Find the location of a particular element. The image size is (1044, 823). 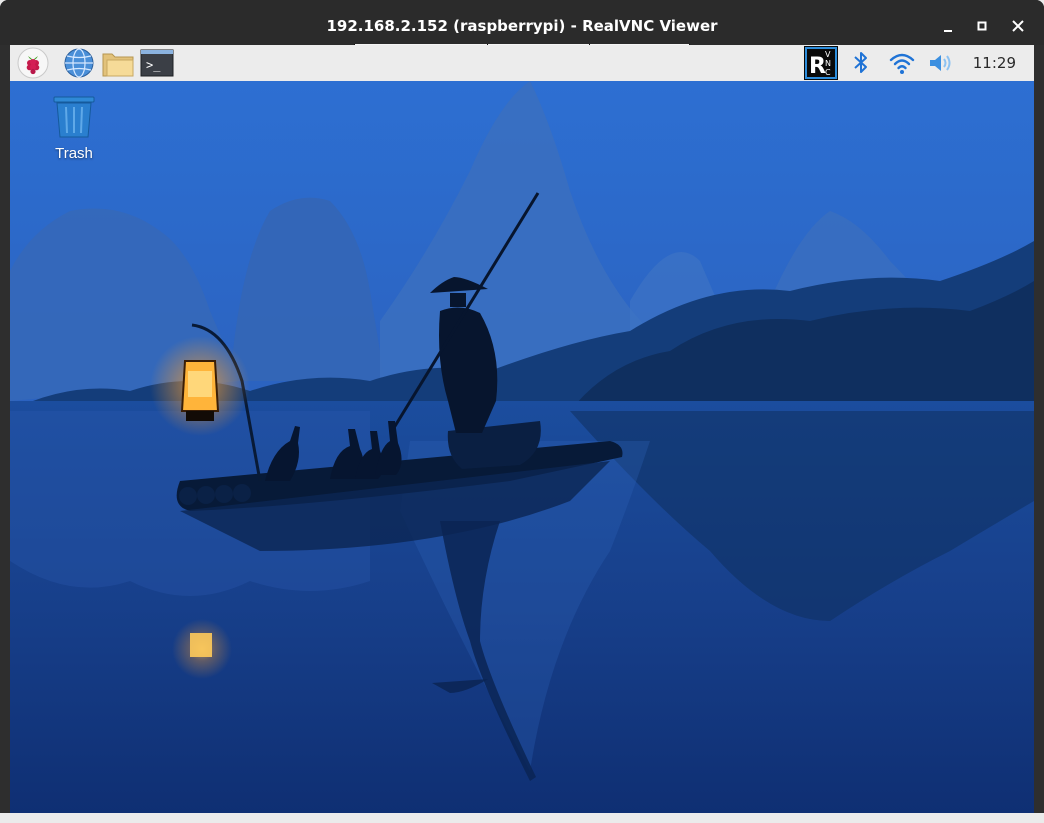

taskbar-panel: >_ R V N C 11:29 is located at coordinates (522, 63).